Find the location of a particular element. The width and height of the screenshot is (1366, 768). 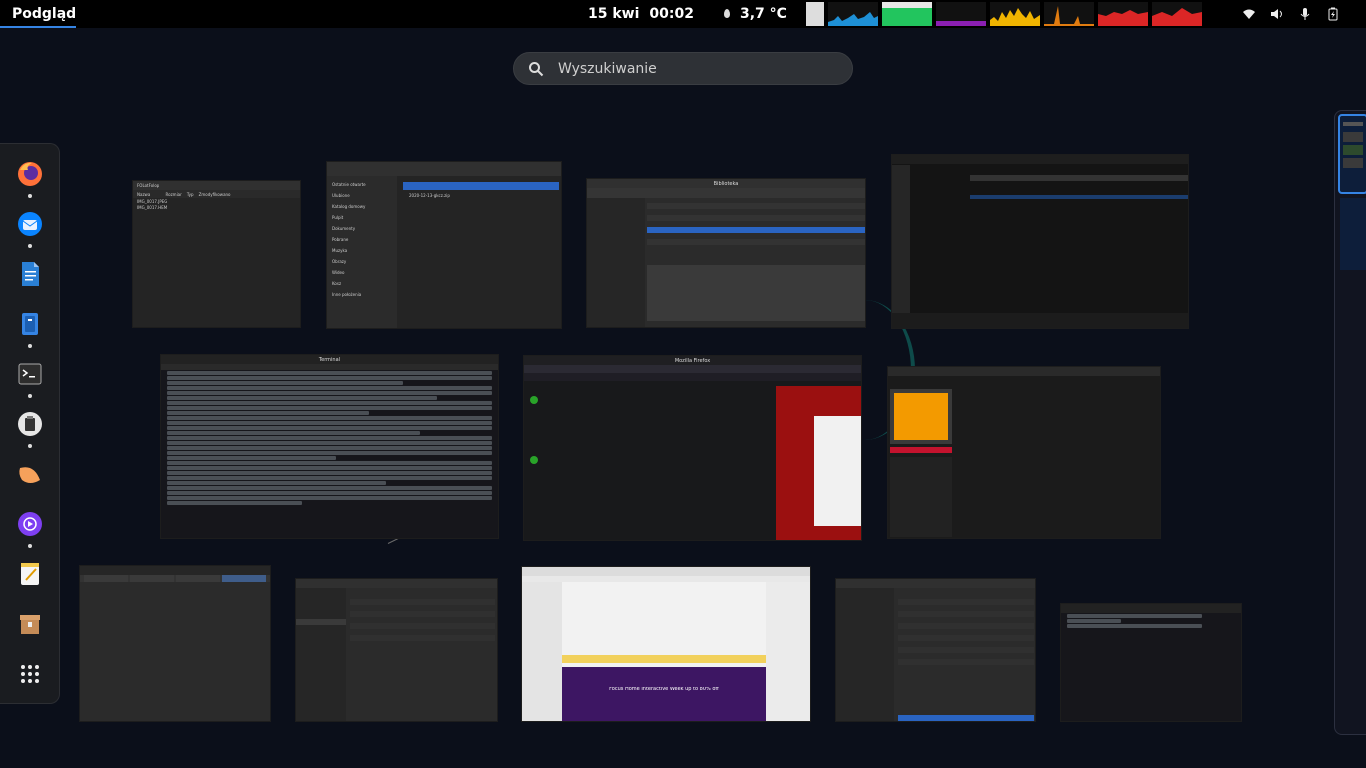

window-thumbnail-terminal-small is located at coordinates (1151, 662).